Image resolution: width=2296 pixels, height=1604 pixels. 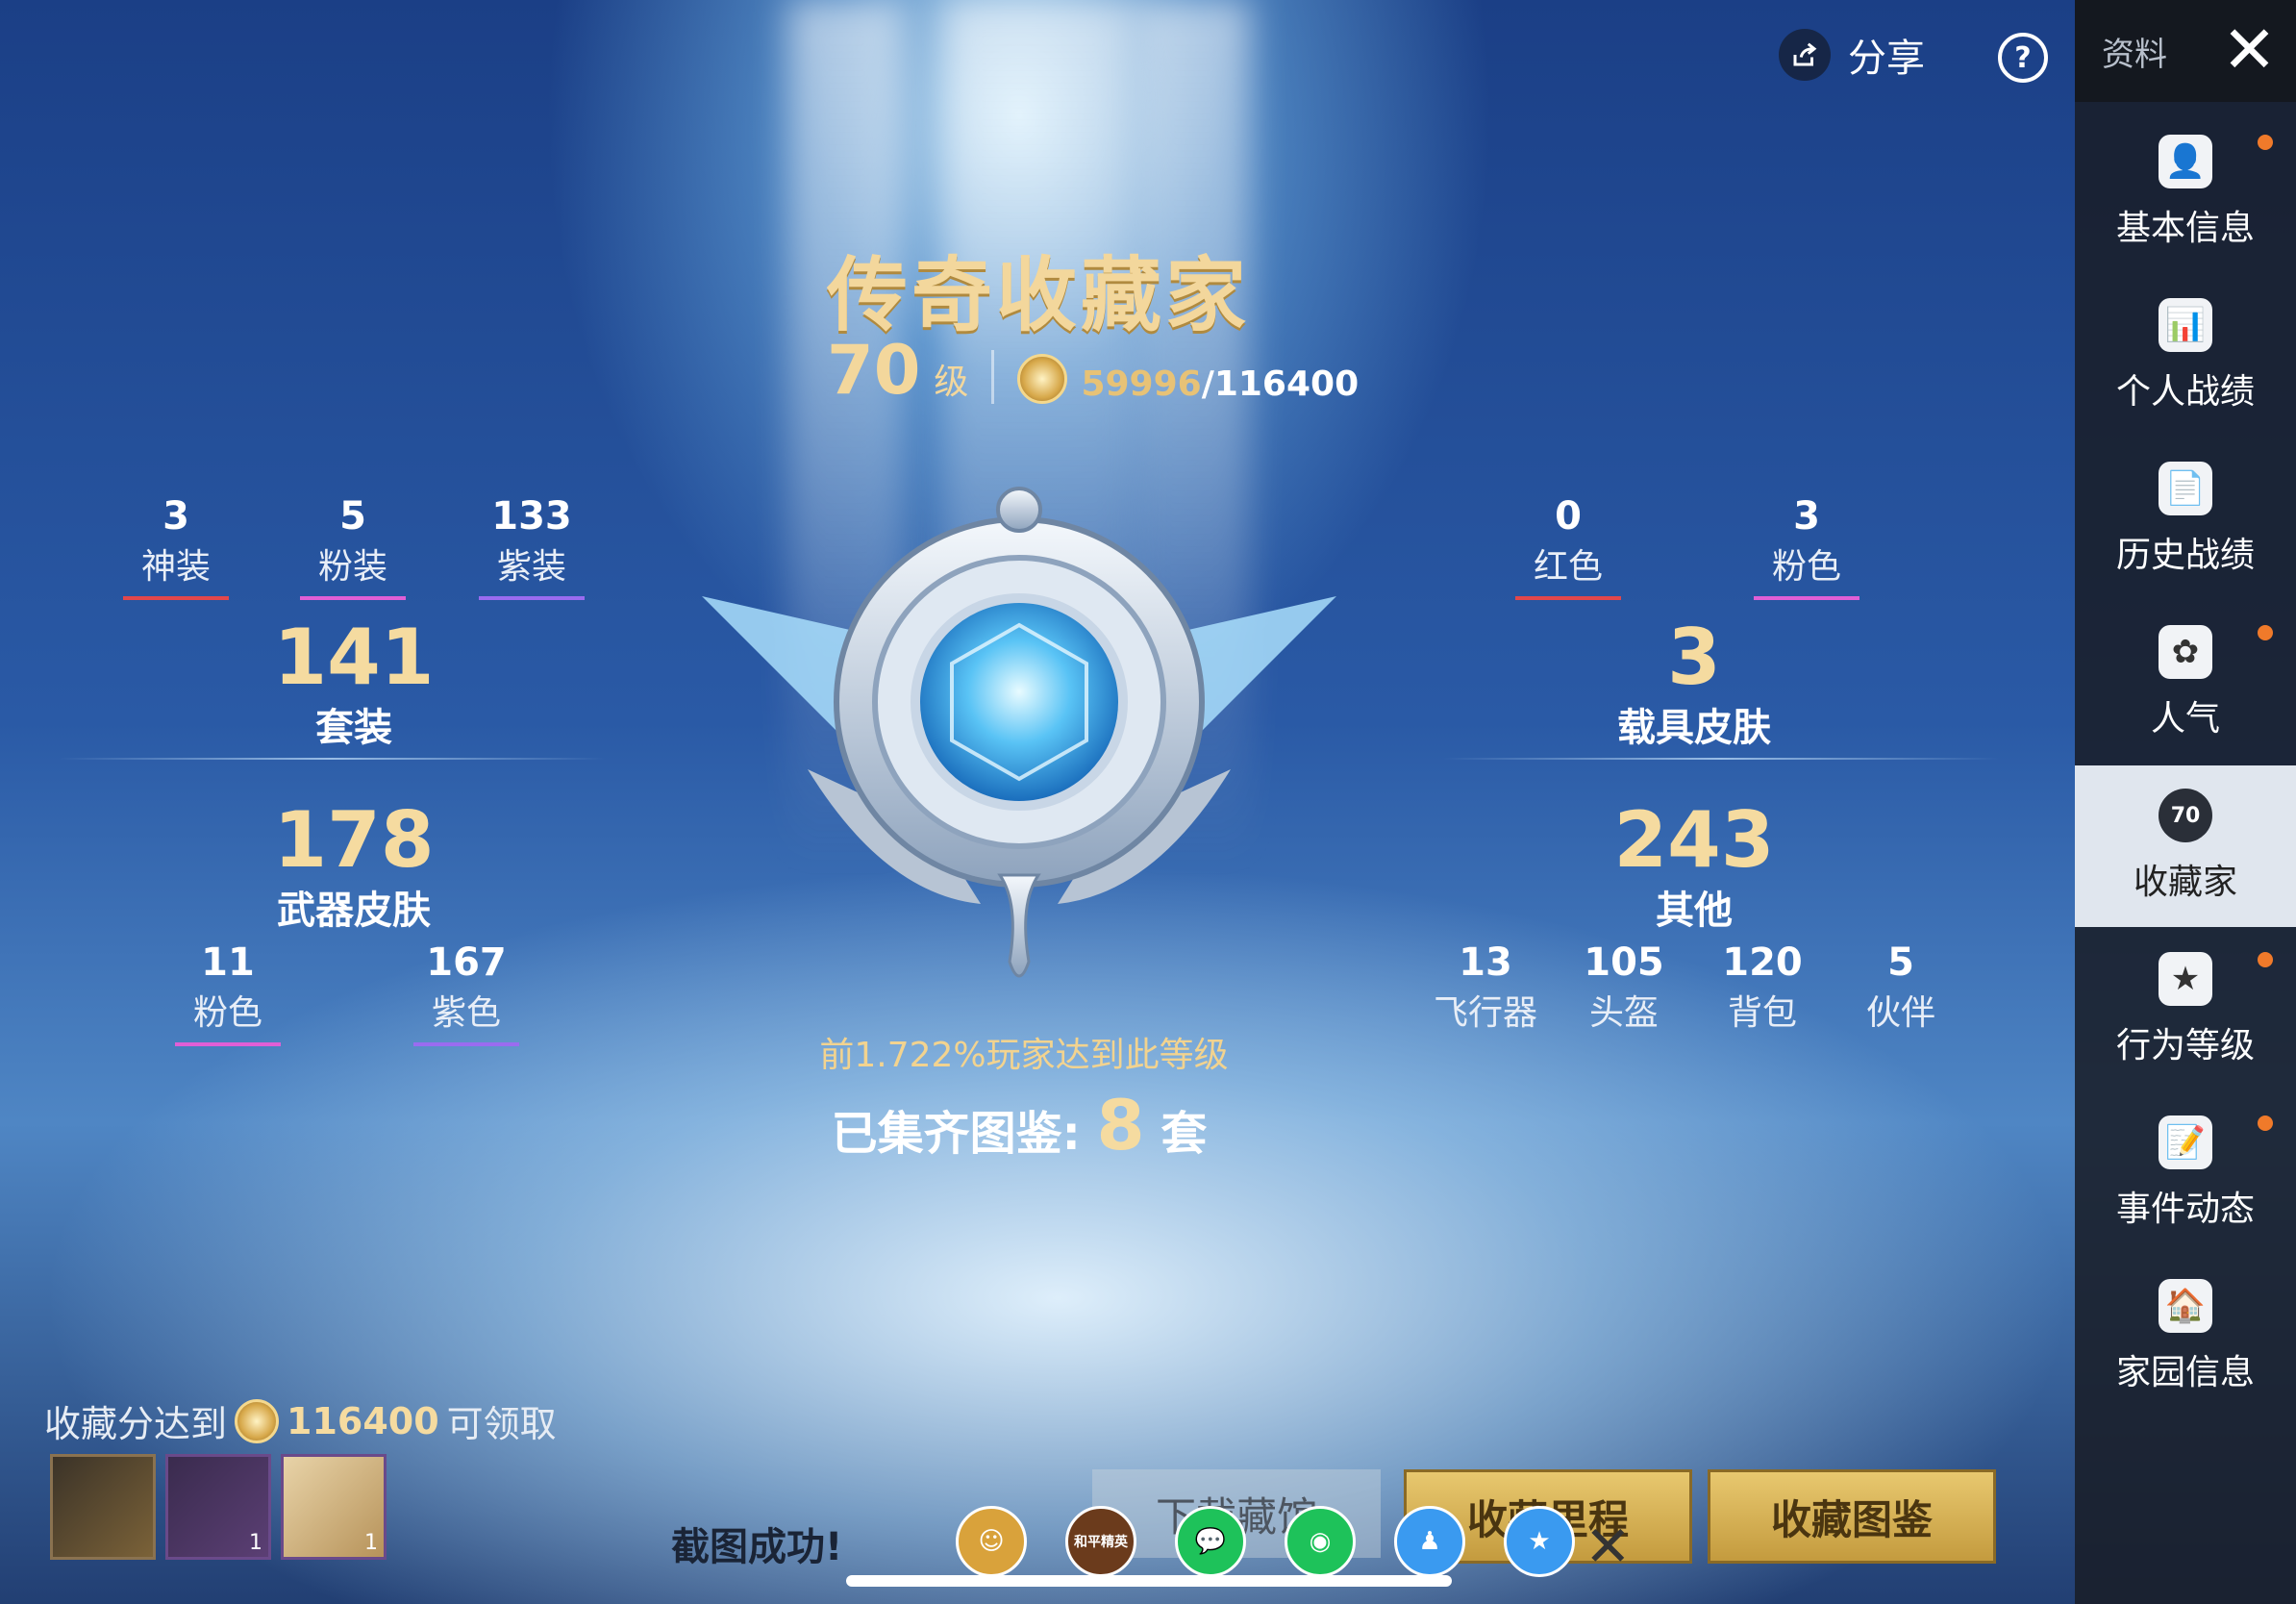 What do you see at coordinates (2185, 555) in the screenshot?
I see `sidebar-item-label: 历史战绩` at bounding box center [2185, 555].